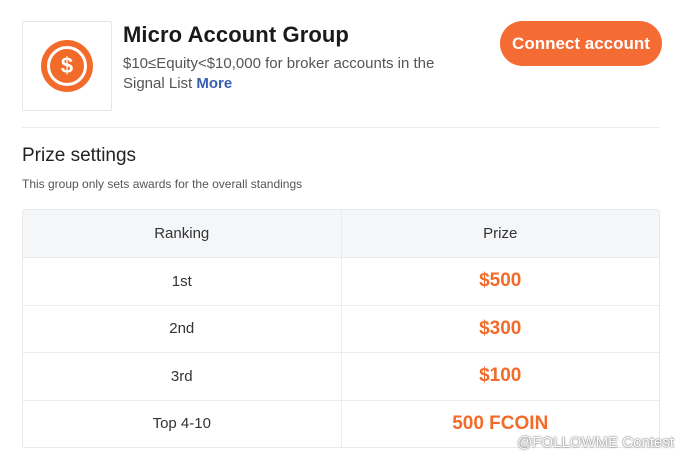  Describe the element at coordinates (595, 442) in the screenshot. I see `watermark-text: @FOLLOWME Contest` at that location.